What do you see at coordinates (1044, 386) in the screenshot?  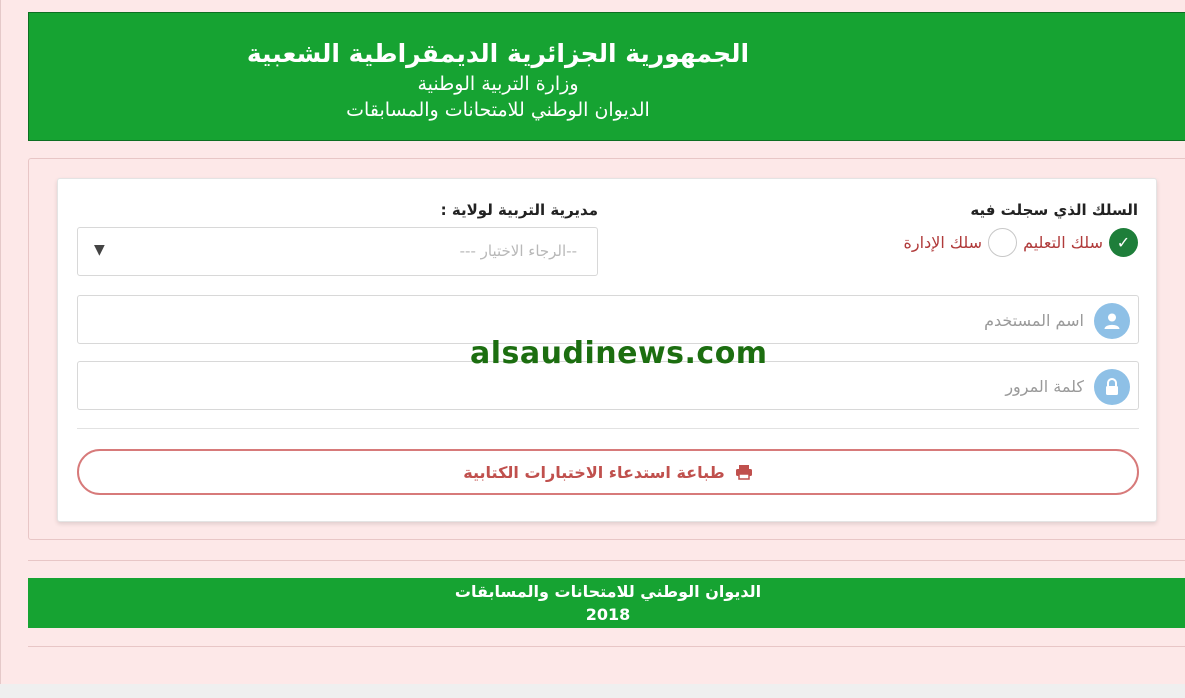 I see `password-placeholder: كلمة المرور` at bounding box center [1044, 386].